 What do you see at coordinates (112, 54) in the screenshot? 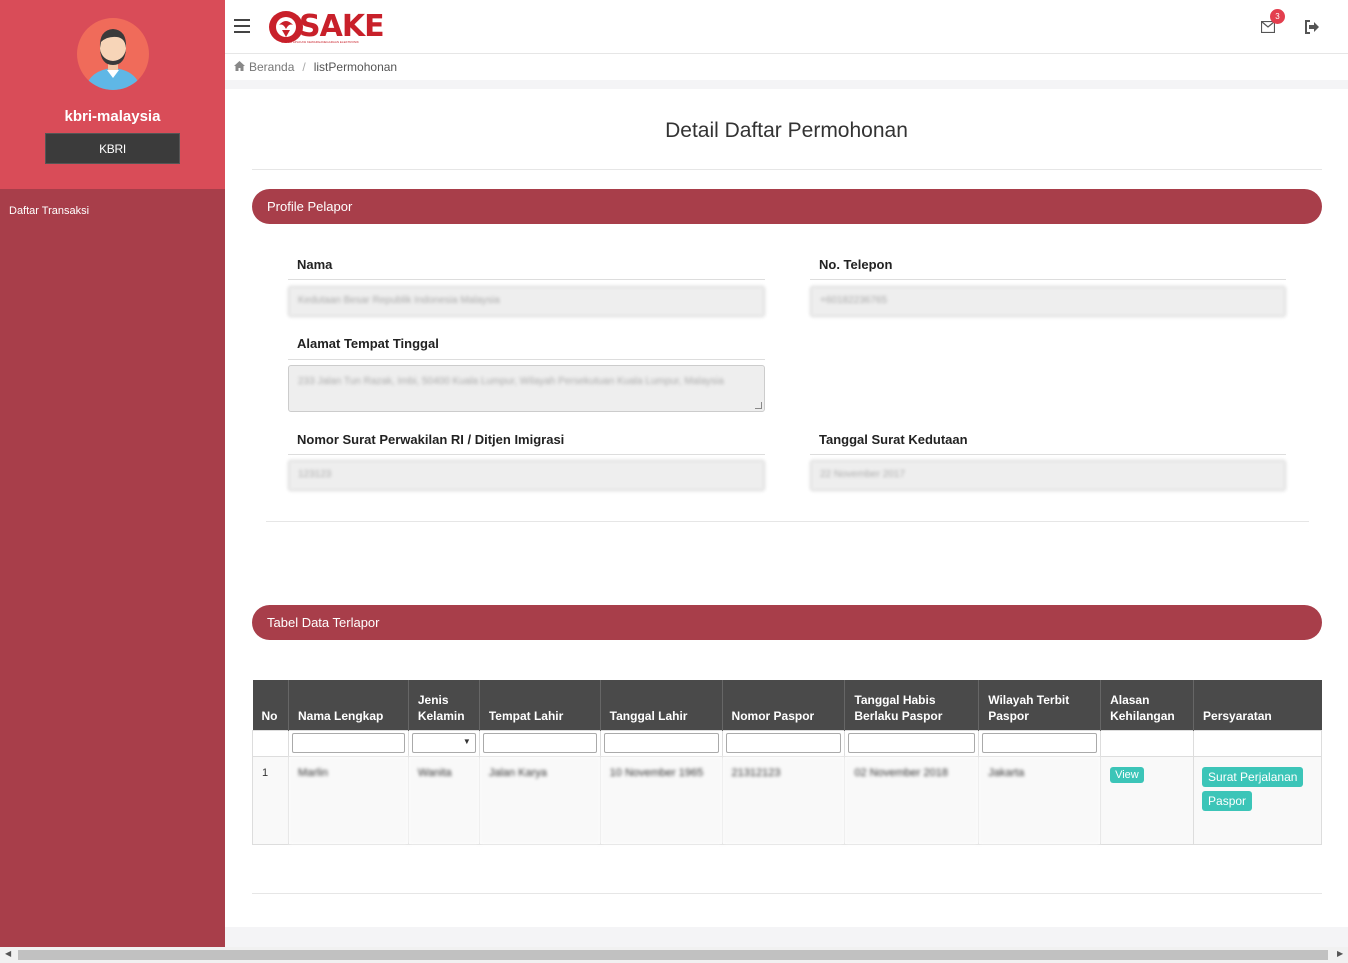
I see `avatar-icon` at bounding box center [112, 54].